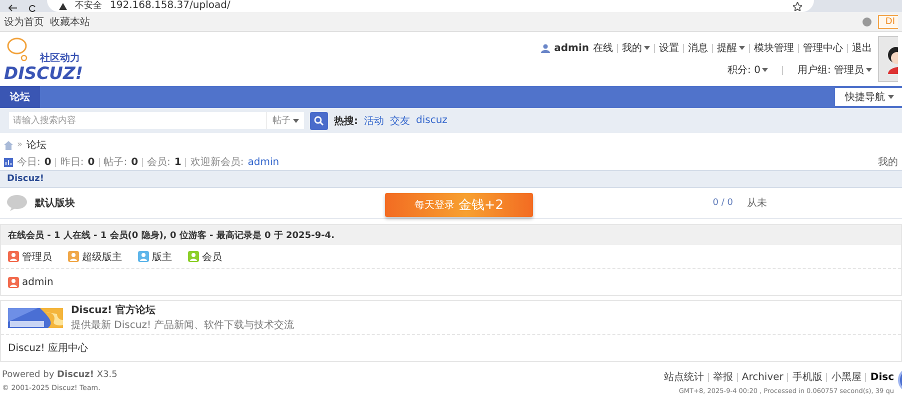 The width and height of the screenshot is (902, 406). Describe the element at coordinates (722, 203) in the screenshot. I see `forum-counts: 0 / 0` at that location.